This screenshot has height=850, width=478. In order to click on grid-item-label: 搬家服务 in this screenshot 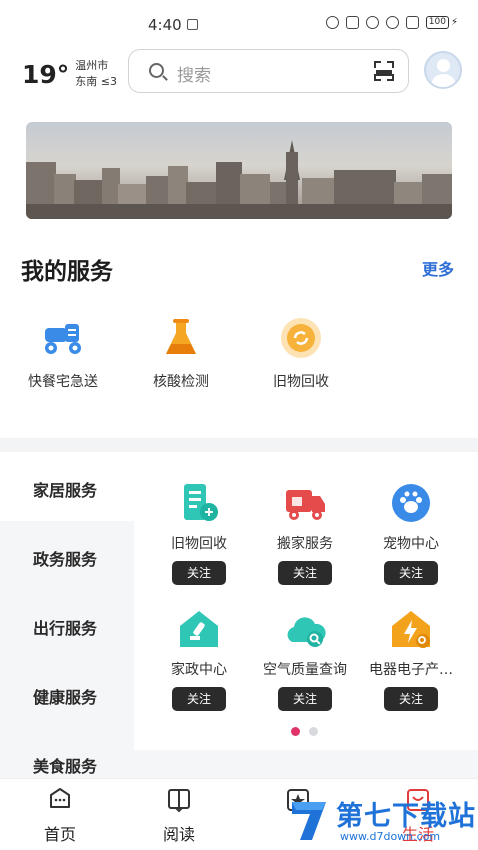, I will do `click(305, 544)`.